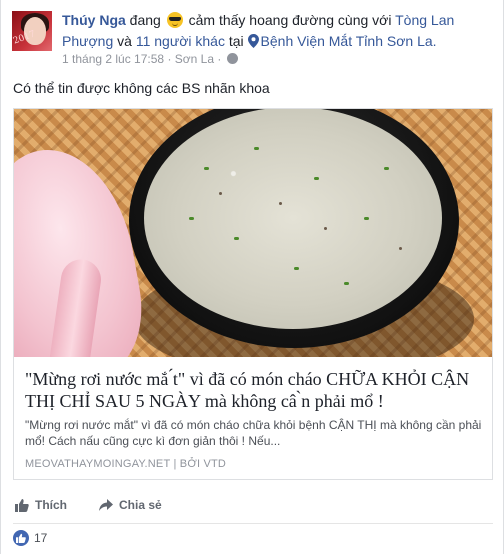  What do you see at coordinates (30, 538) in the screenshot?
I see `reactions-summary: 17` at bounding box center [30, 538].